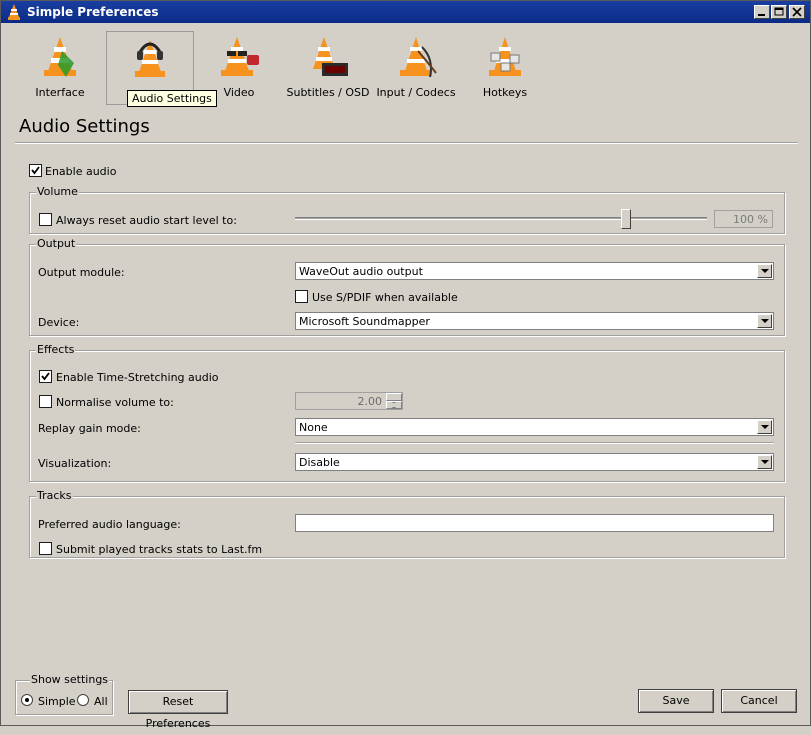 This screenshot has height=735, width=811. Describe the element at coordinates (57, 701) in the screenshot. I see `simple-label: Simple` at that location.